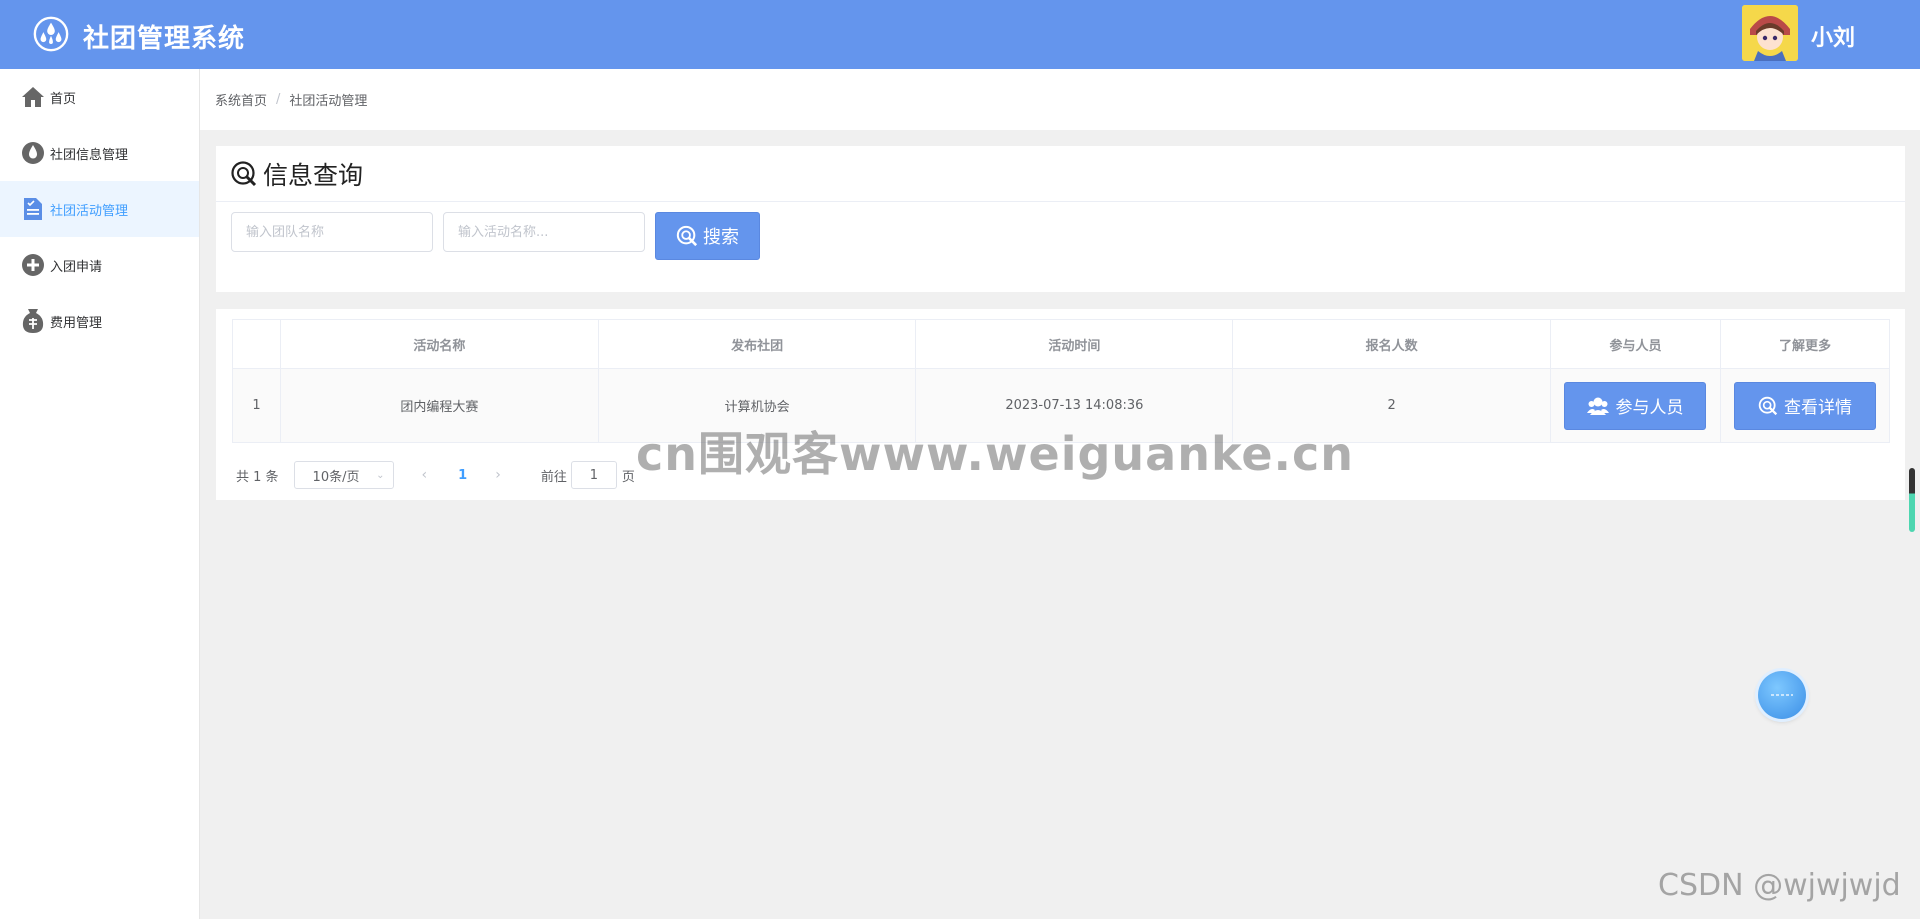 This screenshot has height=919, width=1920. What do you see at coordinates (435, 475) in the screenshot?
I see `pagination: 共 1 条 10条/页 ⌄ ‹ 1 › 前往 1 页` at bounding box center [435, 475].